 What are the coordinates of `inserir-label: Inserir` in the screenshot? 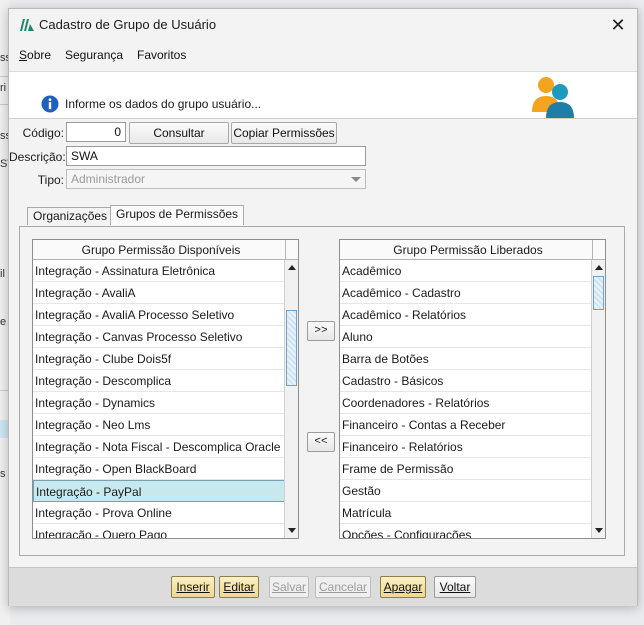 It's located at (193, 587).